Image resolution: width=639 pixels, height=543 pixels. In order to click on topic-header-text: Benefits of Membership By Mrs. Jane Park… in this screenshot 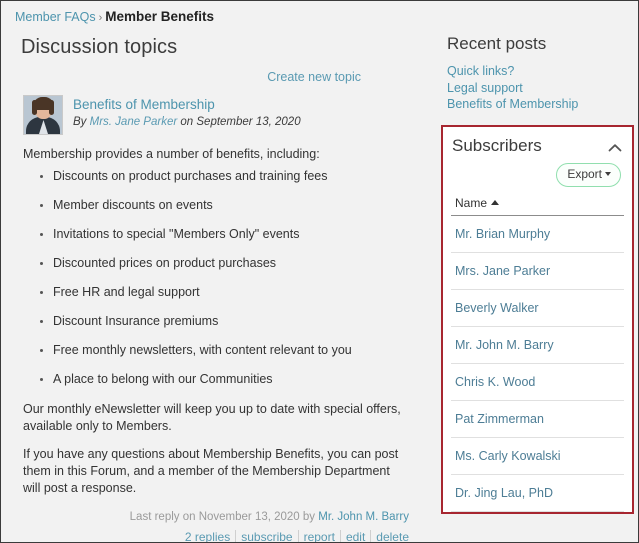, I will do `click(182, 112)`.